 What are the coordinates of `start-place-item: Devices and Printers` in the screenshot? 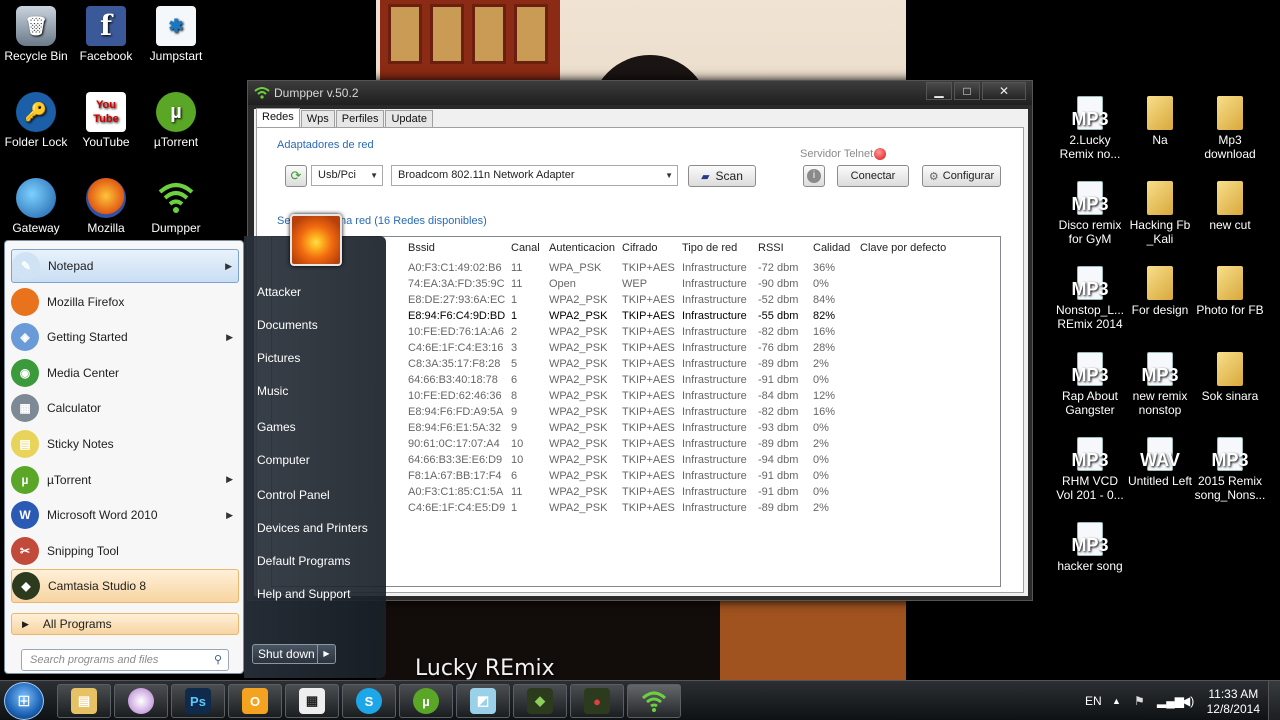 It's located at (312, 528).